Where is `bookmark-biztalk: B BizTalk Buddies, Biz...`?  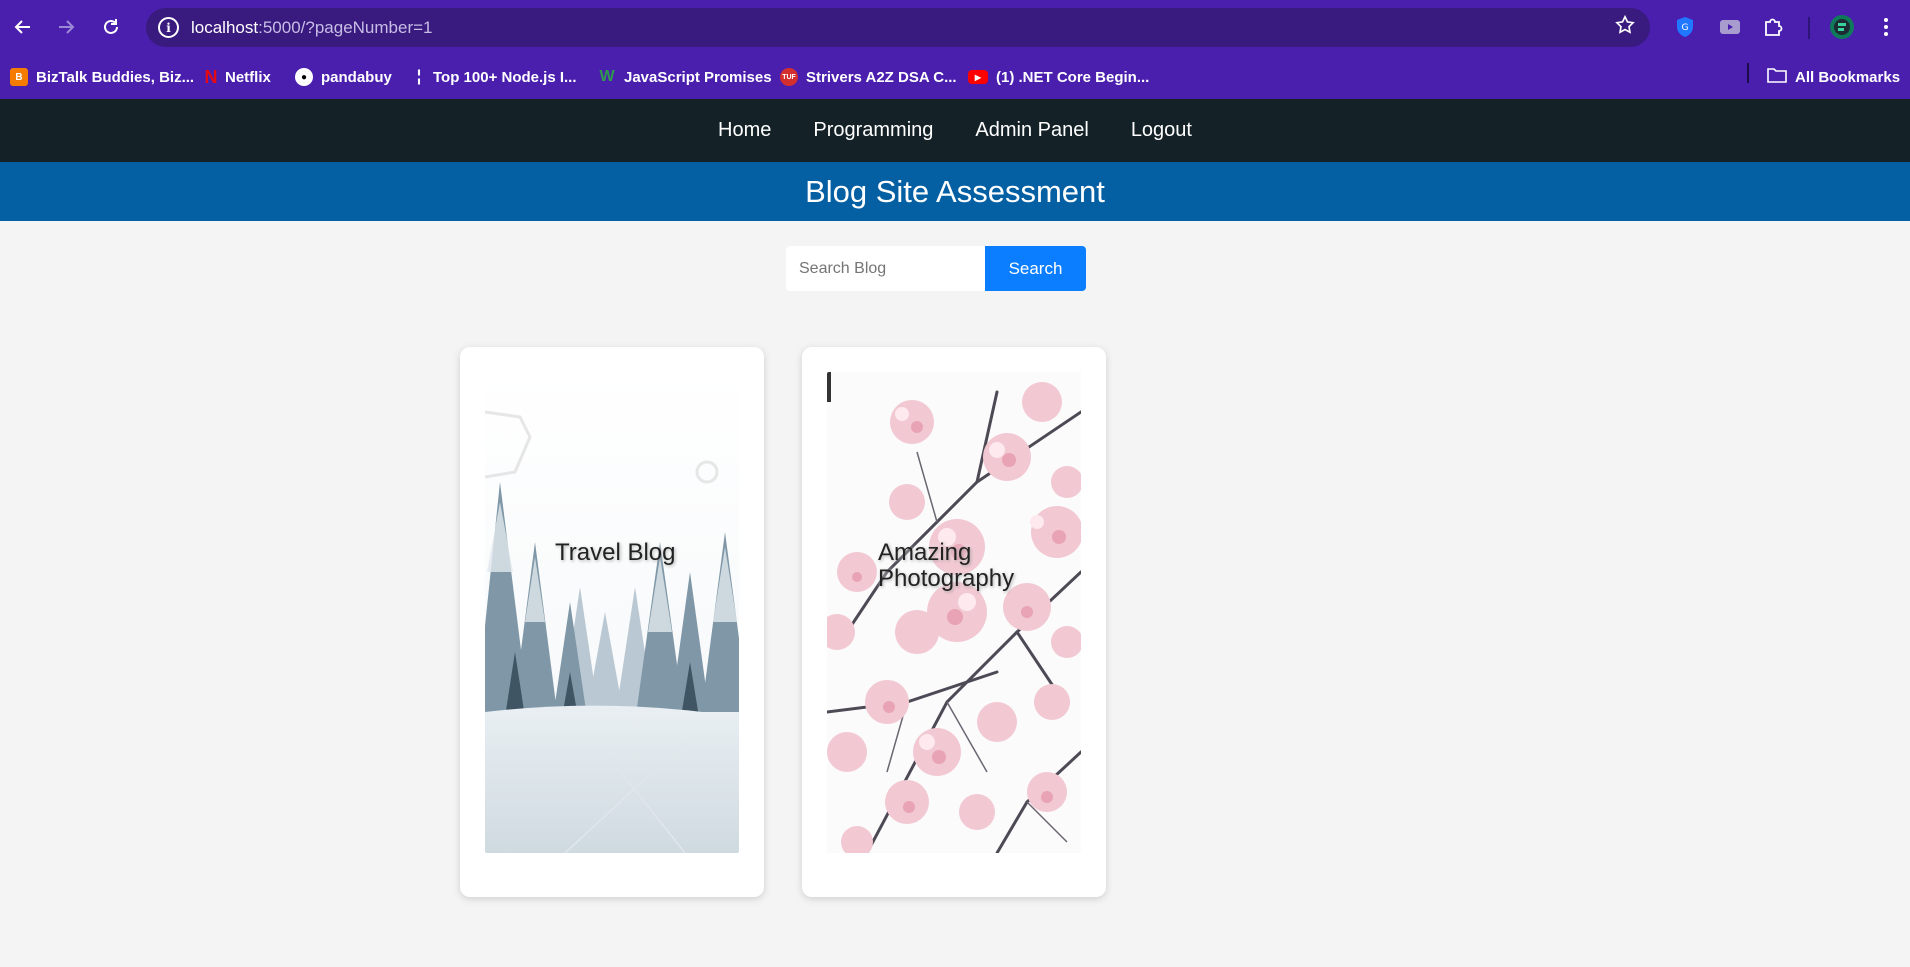 bookmark-biztalk: B BizTalk Buddies, Biz... is located at coordinates (102, 77).